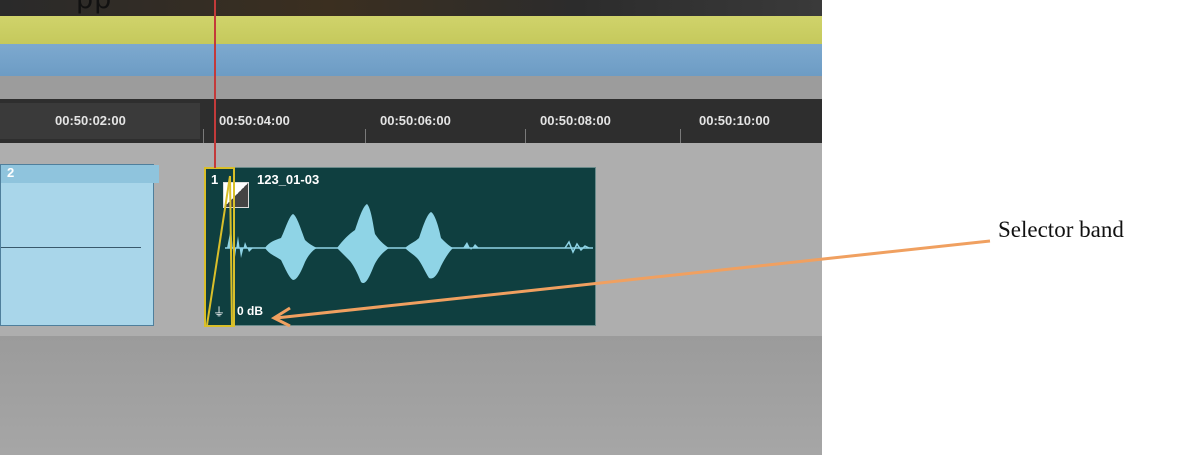 The height and width of the screenshot is (455, 1204). I want to click on annotation-label: Selector band, so click(1061, 229).